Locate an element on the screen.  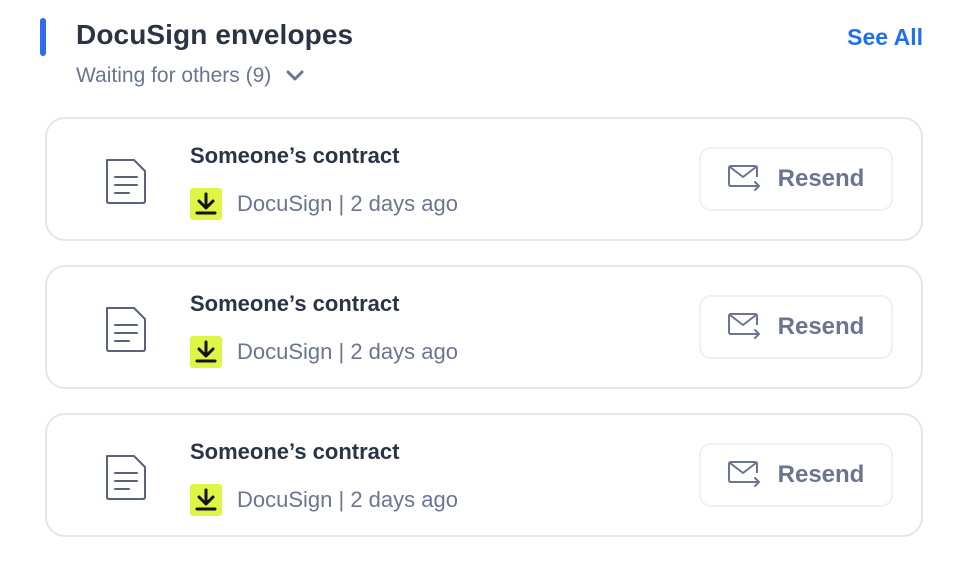
filter-label: Waiting for others (9) is located at coordinates (174, 75).